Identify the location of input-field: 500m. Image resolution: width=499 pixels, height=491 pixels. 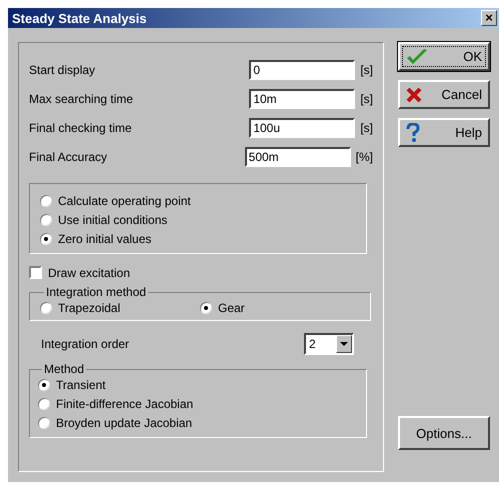
(297, 156).